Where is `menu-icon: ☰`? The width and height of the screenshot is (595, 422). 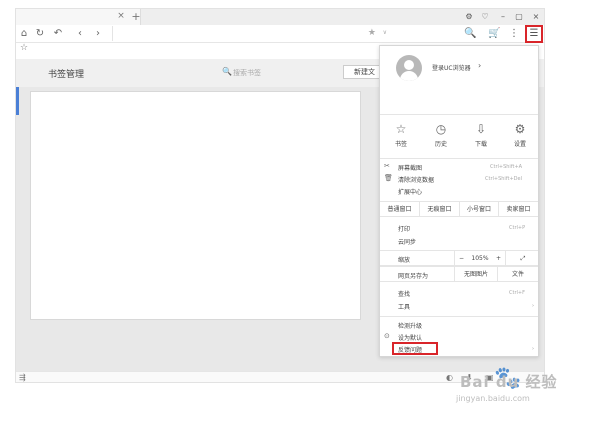 menu-icon: ☰ is located at coordinates (534, 33).